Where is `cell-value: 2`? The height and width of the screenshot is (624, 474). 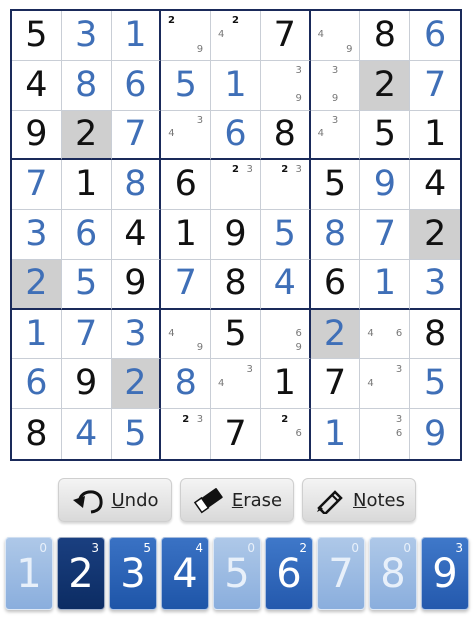 cell-value: 2 is located at coordinates (435, 233).